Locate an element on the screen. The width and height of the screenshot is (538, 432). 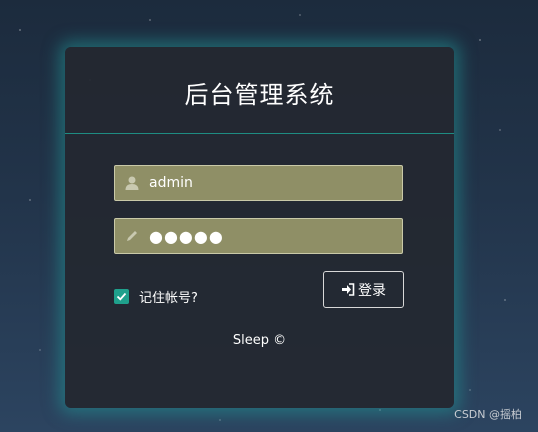
password-field is located at coordinates (258, 236).